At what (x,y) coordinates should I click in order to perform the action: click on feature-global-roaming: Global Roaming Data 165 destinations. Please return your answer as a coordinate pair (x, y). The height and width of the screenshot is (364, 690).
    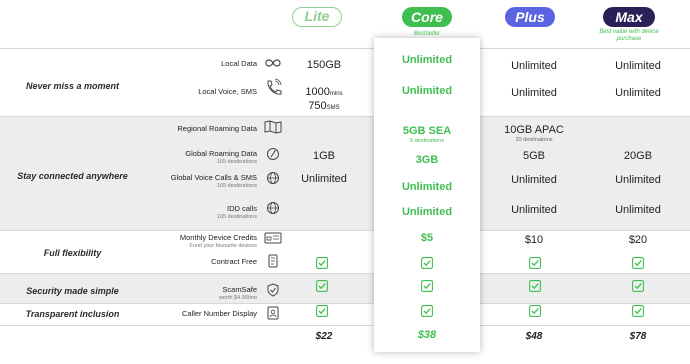
    Looking at the image, I should click on (221, 157).